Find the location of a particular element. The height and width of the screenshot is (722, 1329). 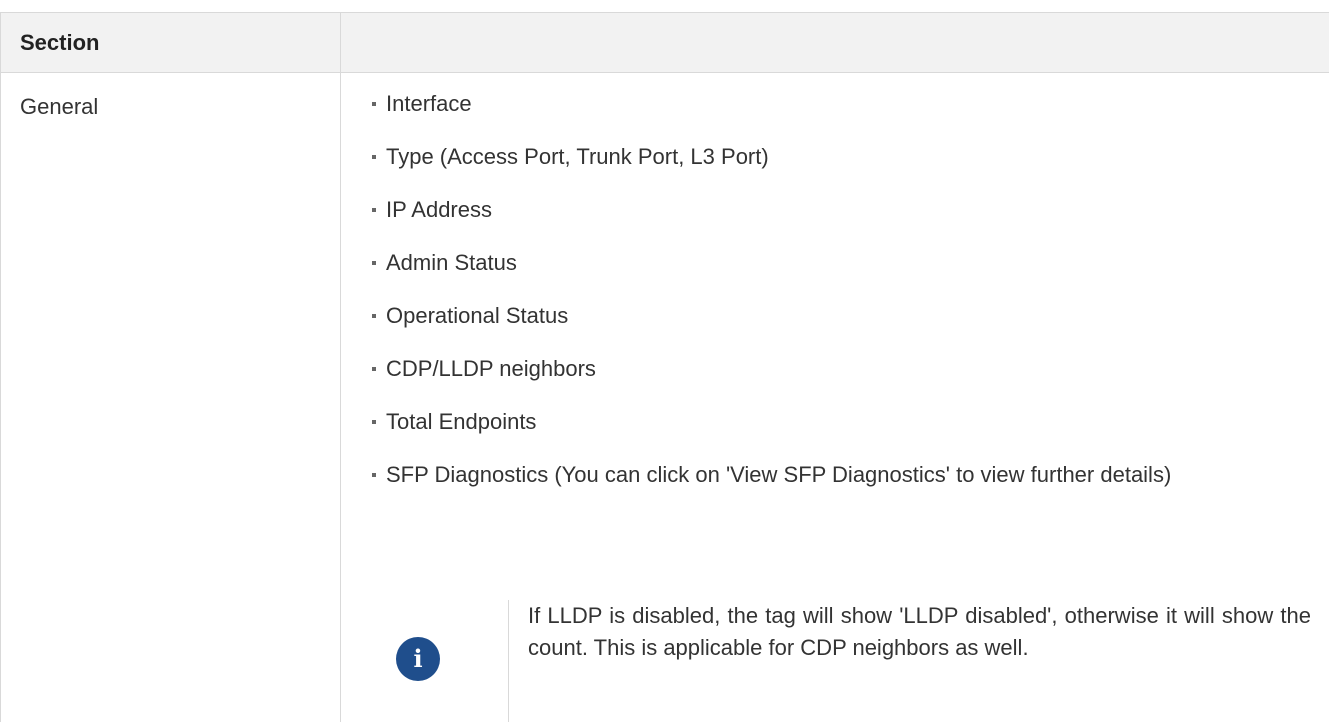

list-item-text: Interface is located at coordinates (429, 103).